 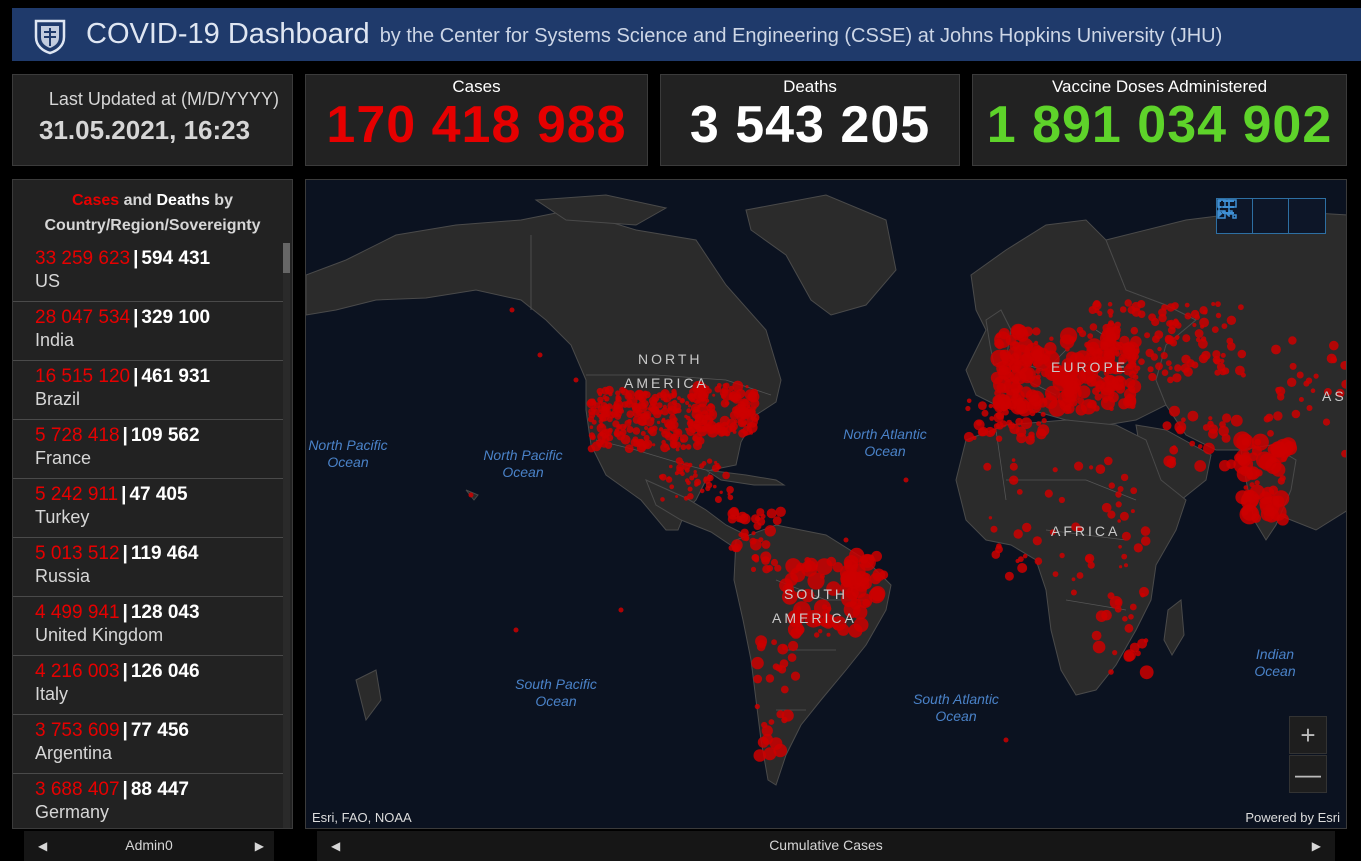 What do you see at coordinates (148, 801) in the screenshot?
I see `country-row: 3 688 407 | 88 447 Germany` at bounding box center [148, 801].